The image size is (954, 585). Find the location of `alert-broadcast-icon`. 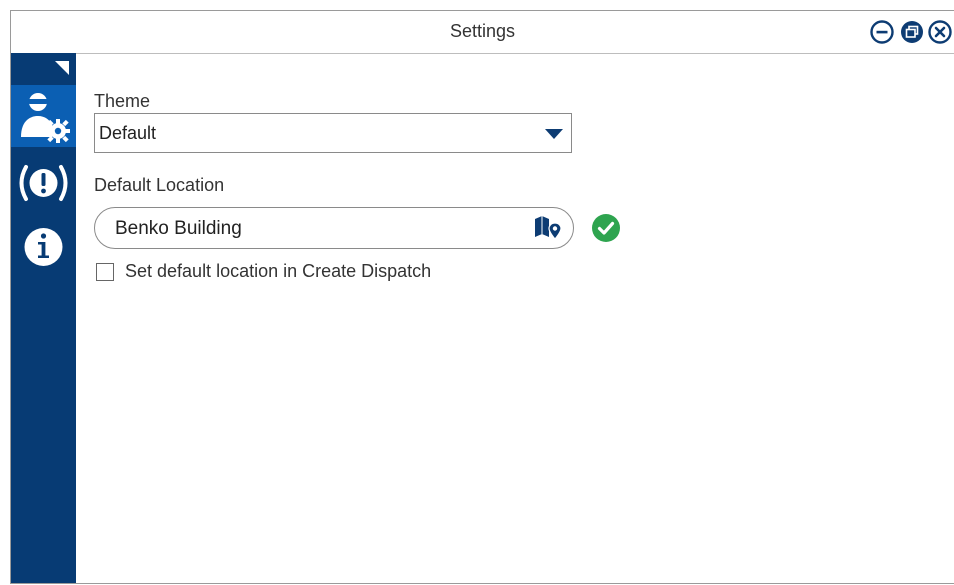

alert-broadcast-icon is located at coordinates (43, 183).